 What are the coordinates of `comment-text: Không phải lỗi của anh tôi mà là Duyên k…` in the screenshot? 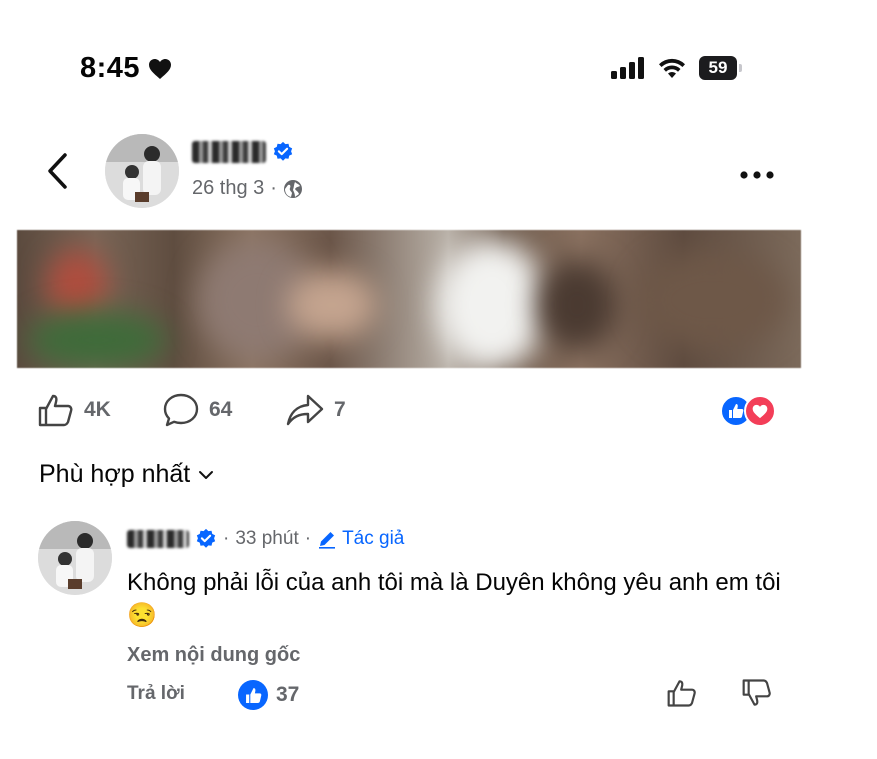 It's located at (454, 599).